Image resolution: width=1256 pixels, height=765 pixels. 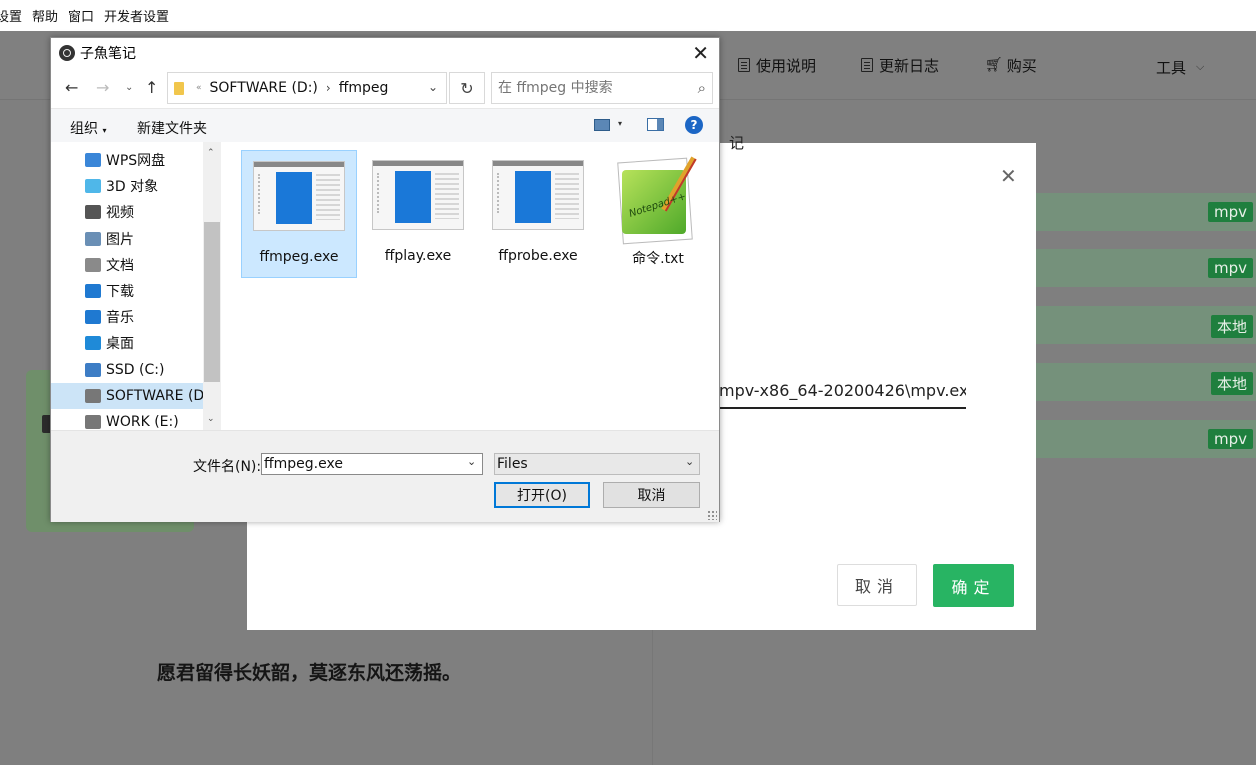 I want to click on filetype-select: Files, so click(x=597, y=464).